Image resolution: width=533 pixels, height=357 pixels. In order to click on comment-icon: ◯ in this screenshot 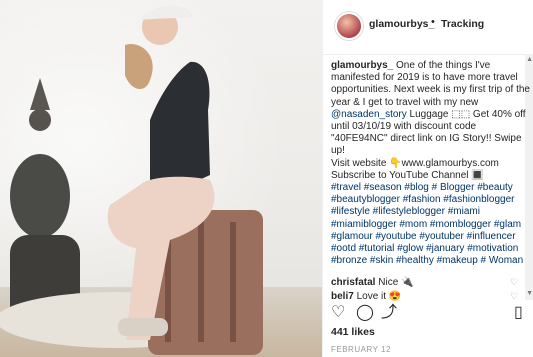, I will do `click(365, 313)`.